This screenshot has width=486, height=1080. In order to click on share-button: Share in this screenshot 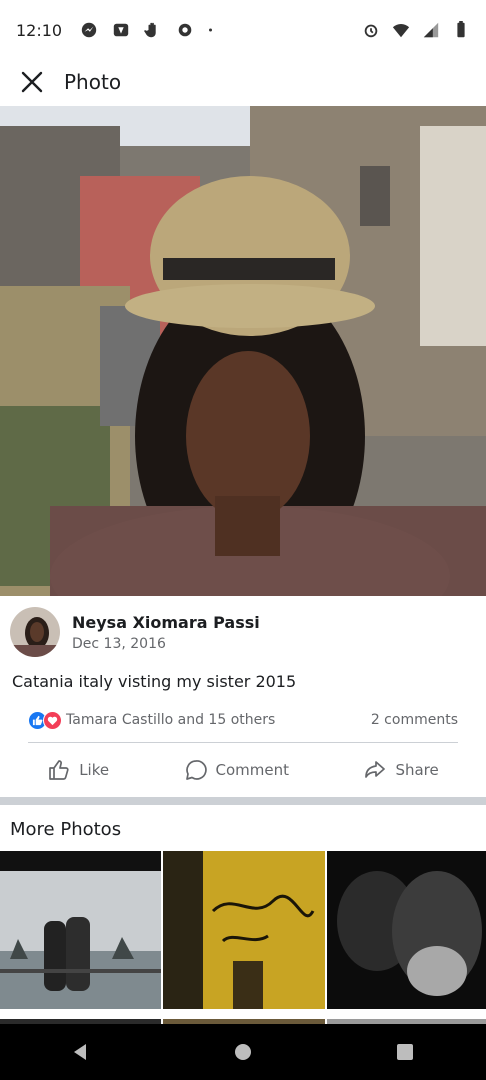, I will do `click(401, 770)`.